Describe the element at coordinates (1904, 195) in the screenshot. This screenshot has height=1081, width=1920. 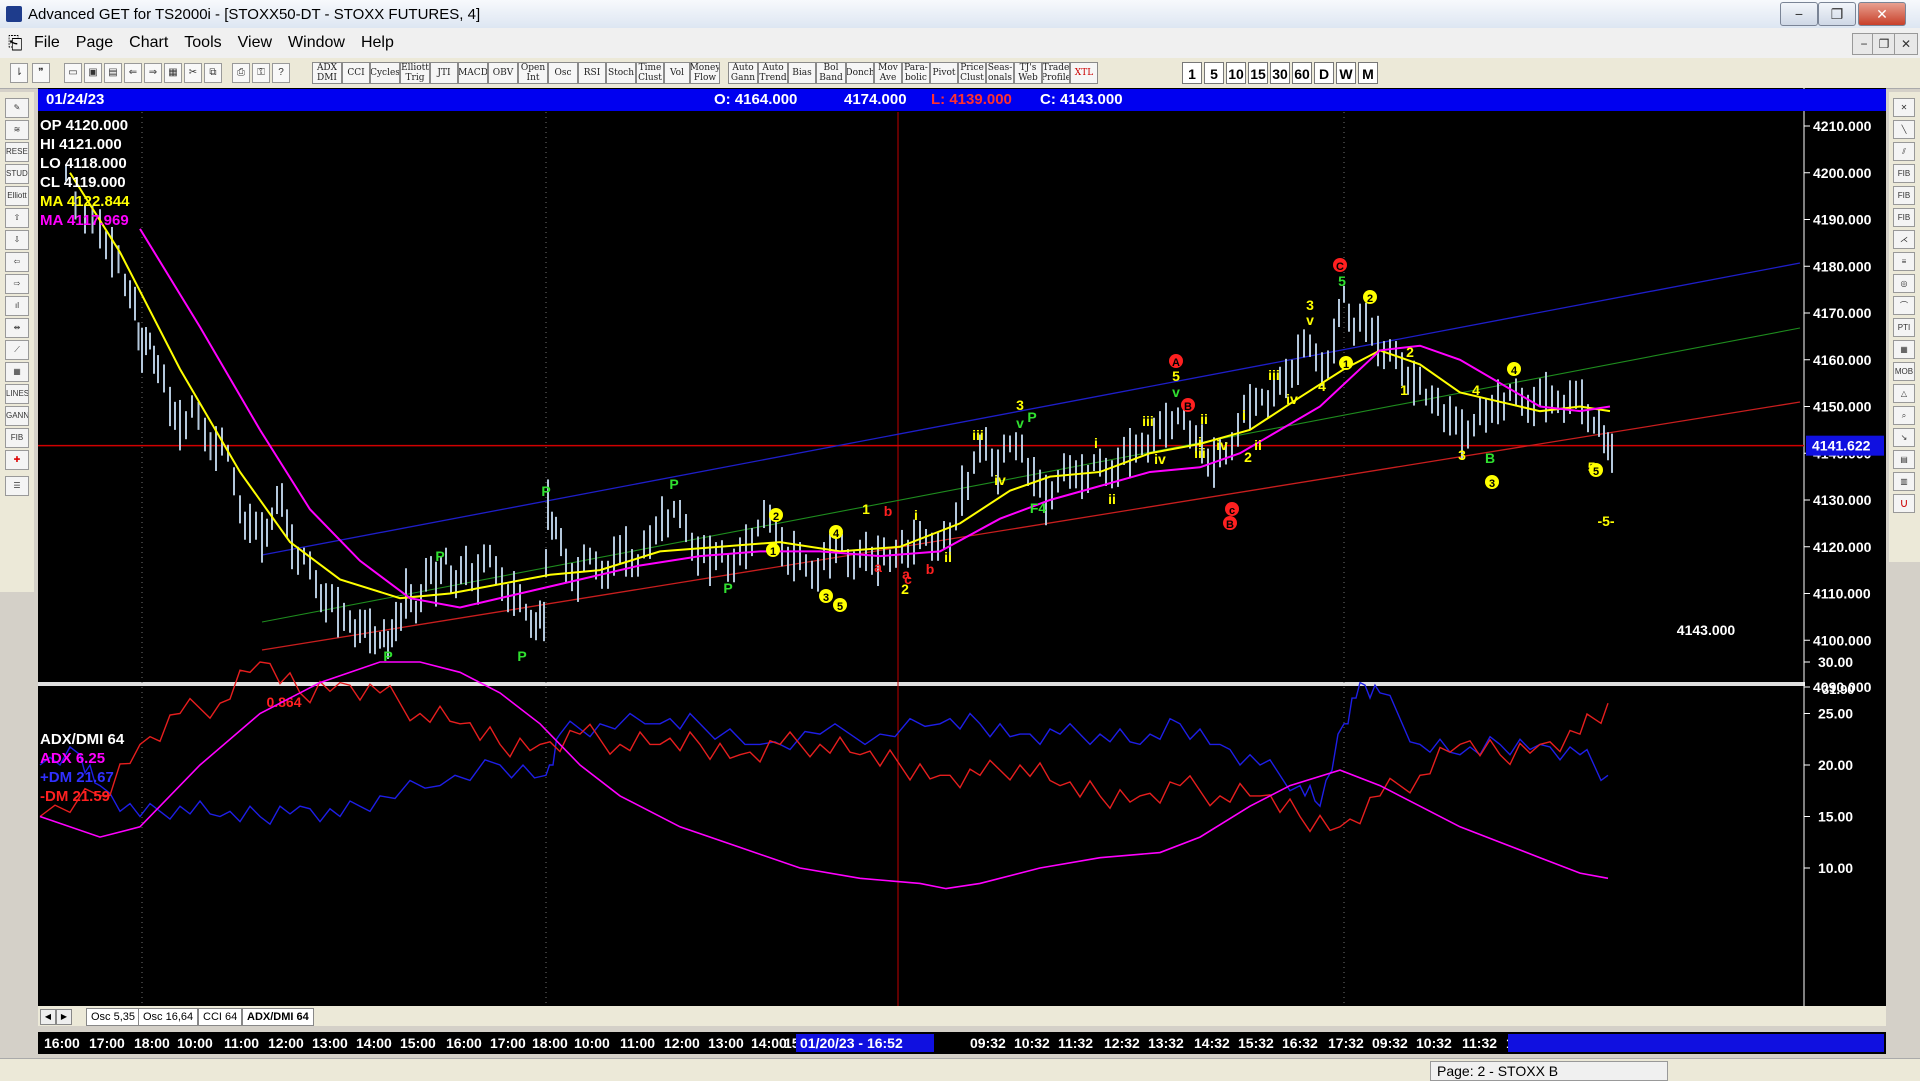
I see `fib-ext-button: FIB EXT` at that location.